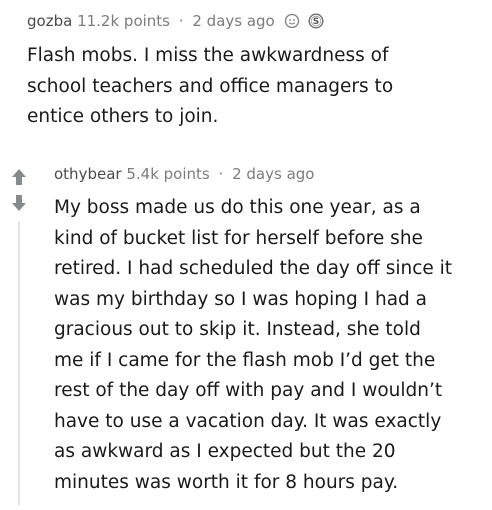 This screenshot has width=492, height=510. What do you see at coordinates (226, 482) in the screenshot?
I see `comment-body-line: minutes was worth it for 8 hours pay.` at bounding box center [226, 482].